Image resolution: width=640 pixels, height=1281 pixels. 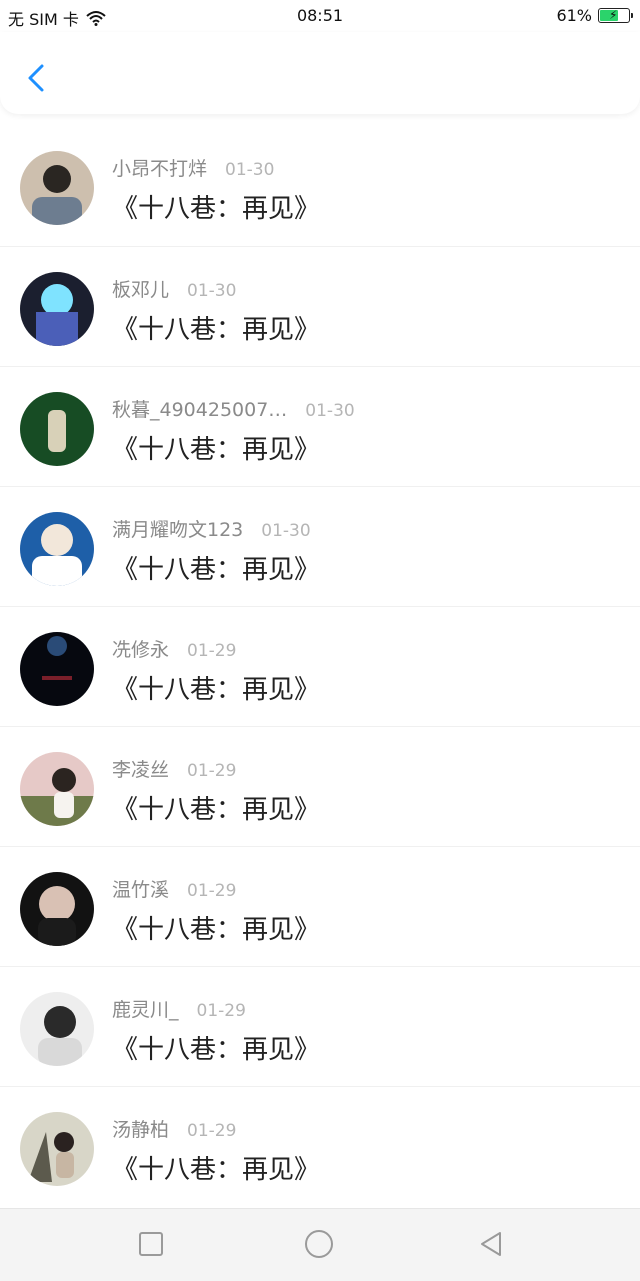 I want to click on list-item: 冼修永 01-29 《十八巷：再见》, so click(x=320, y=666).